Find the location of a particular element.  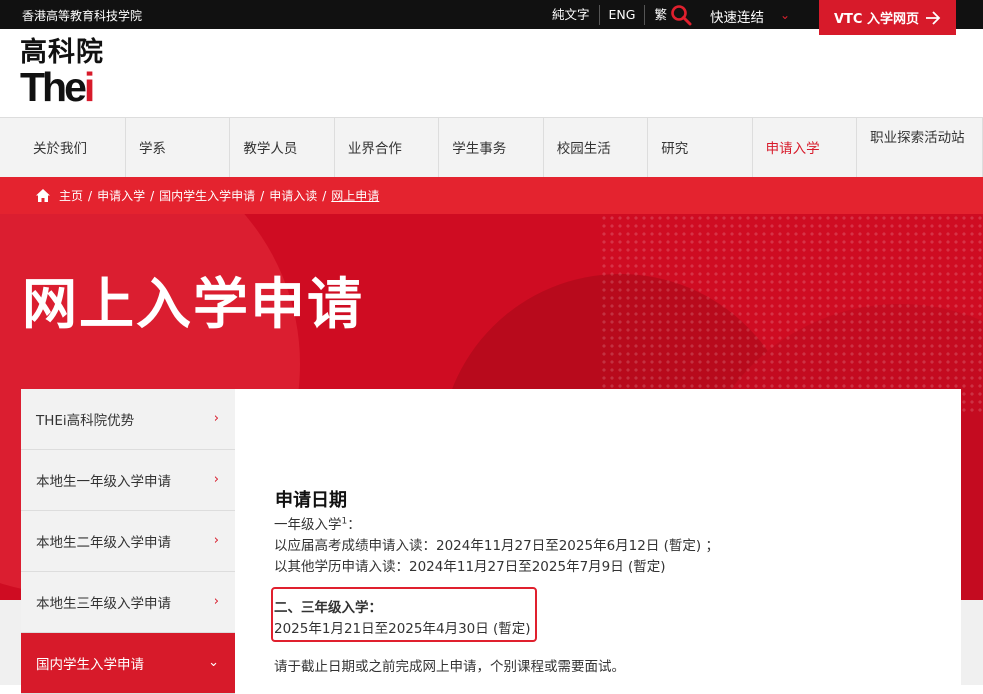

hero-dot-pattern is located at coordinates (791, 314).